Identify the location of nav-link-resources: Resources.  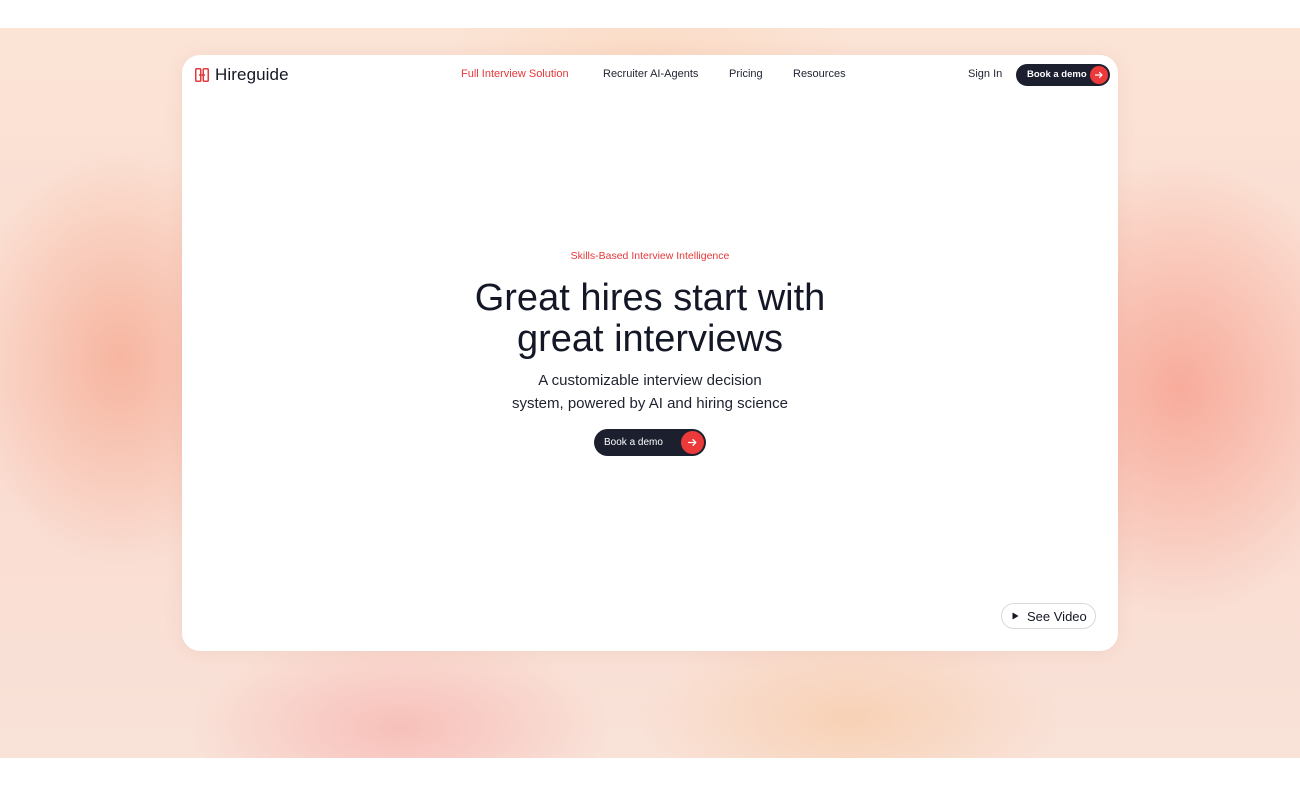
(819, 74).